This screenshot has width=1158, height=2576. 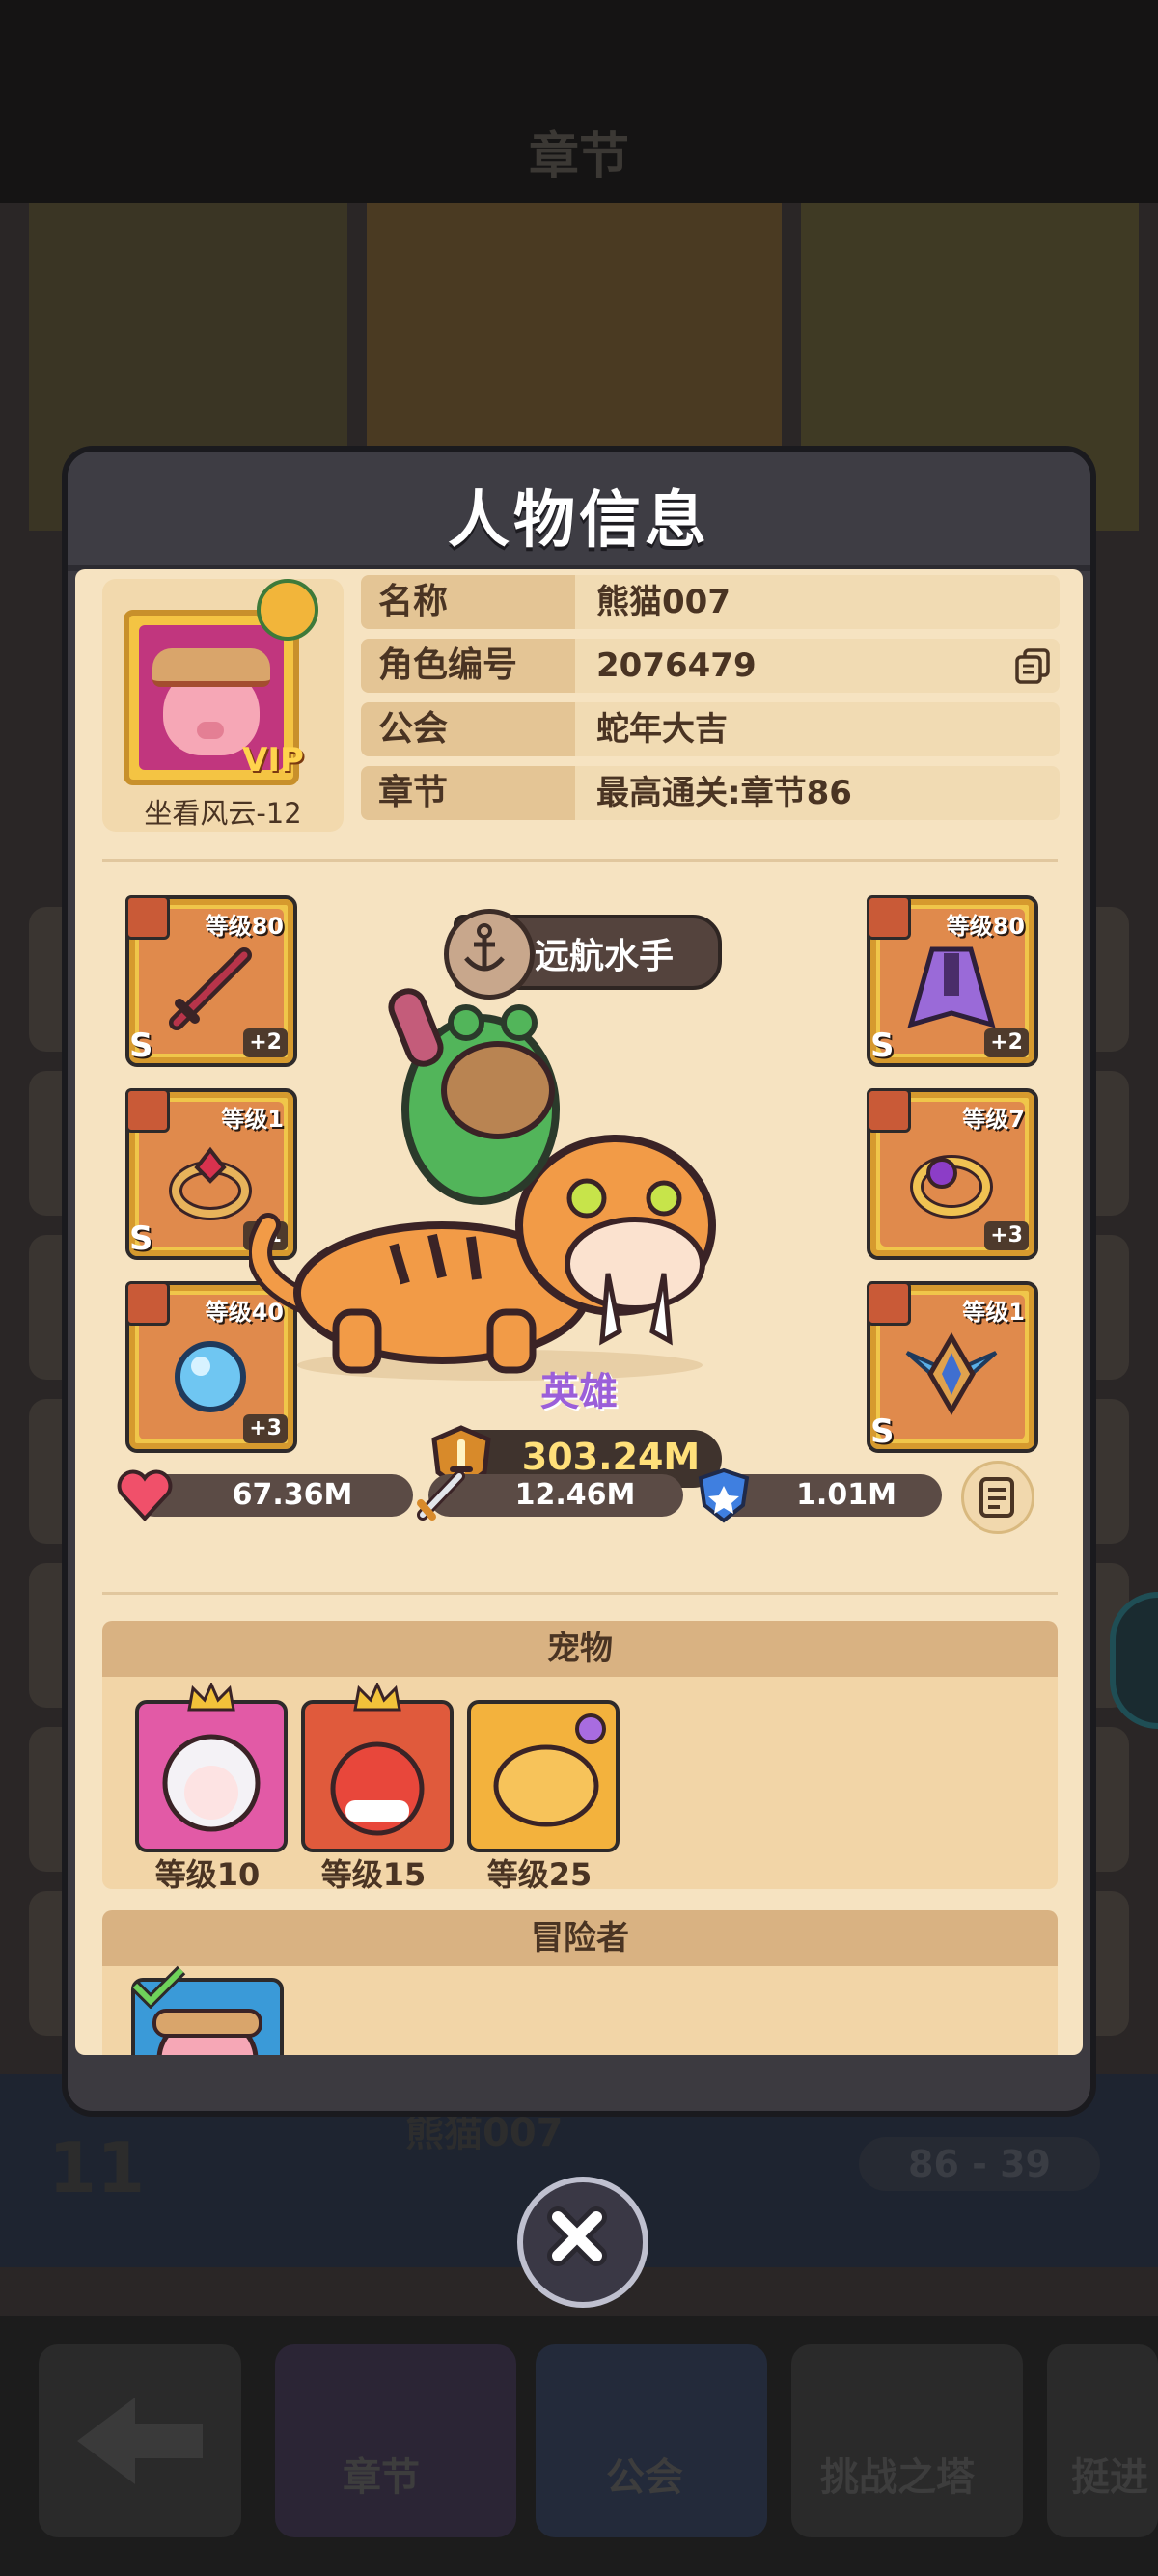 I want to click on avatar-card: VIP 坐看风云-12, so click(x=223, y=706).